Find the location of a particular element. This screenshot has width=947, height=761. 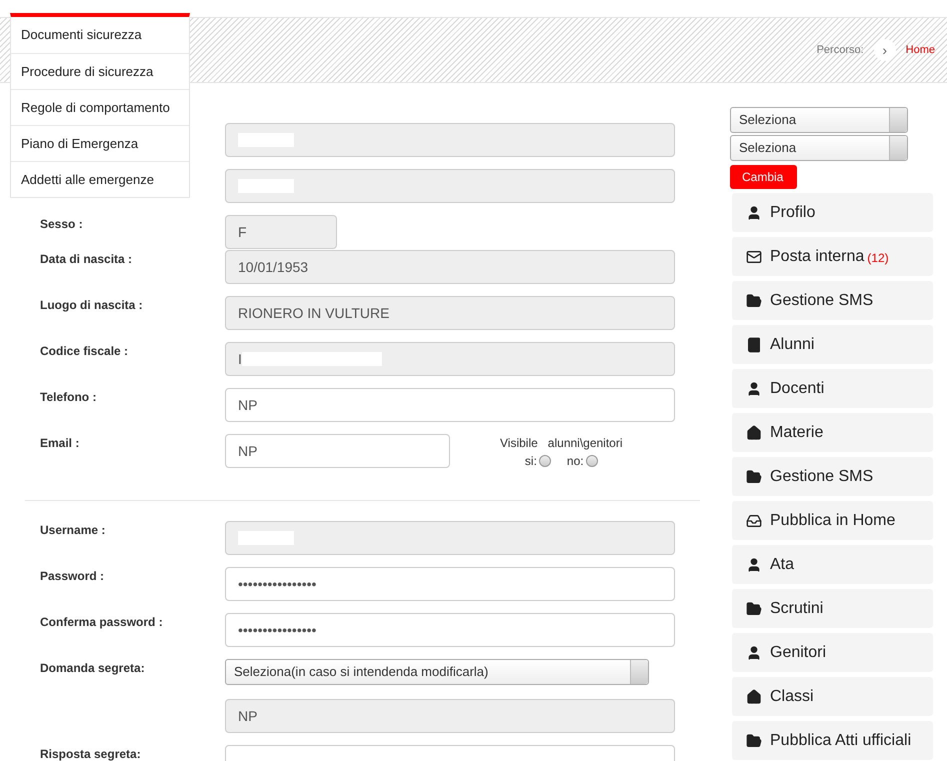

sidebar-item: Alunni is located at coordinates (832, 344).